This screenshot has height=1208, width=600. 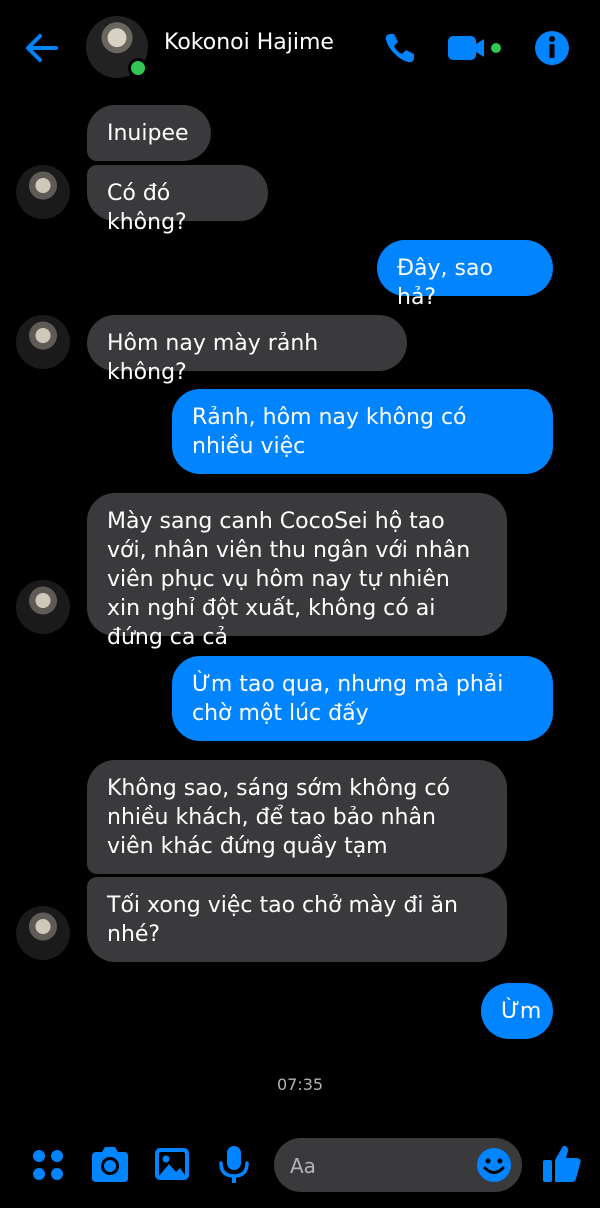 What do you see at coordinates (380, 1166) in the screenshot?
I see `message-input` at bounding box center [380, 1166].